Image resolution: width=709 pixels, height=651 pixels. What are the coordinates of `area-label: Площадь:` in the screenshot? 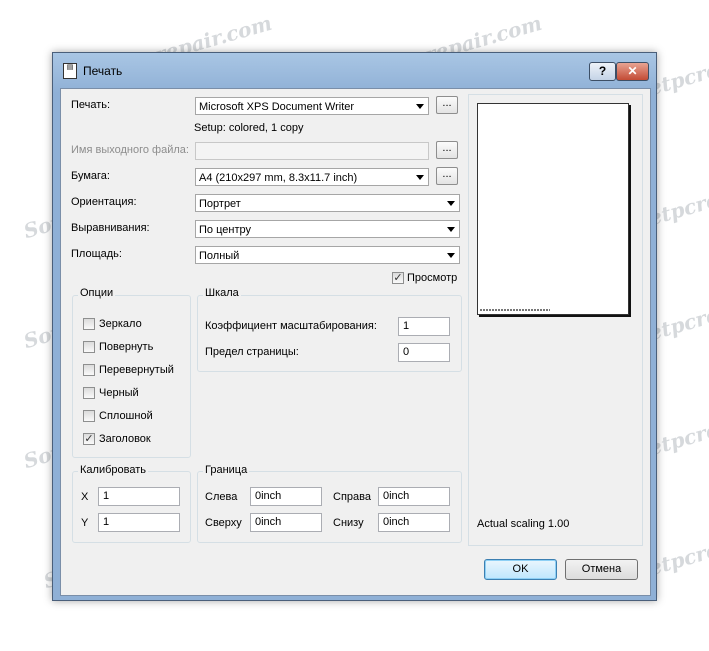 It's located at (96, 254).